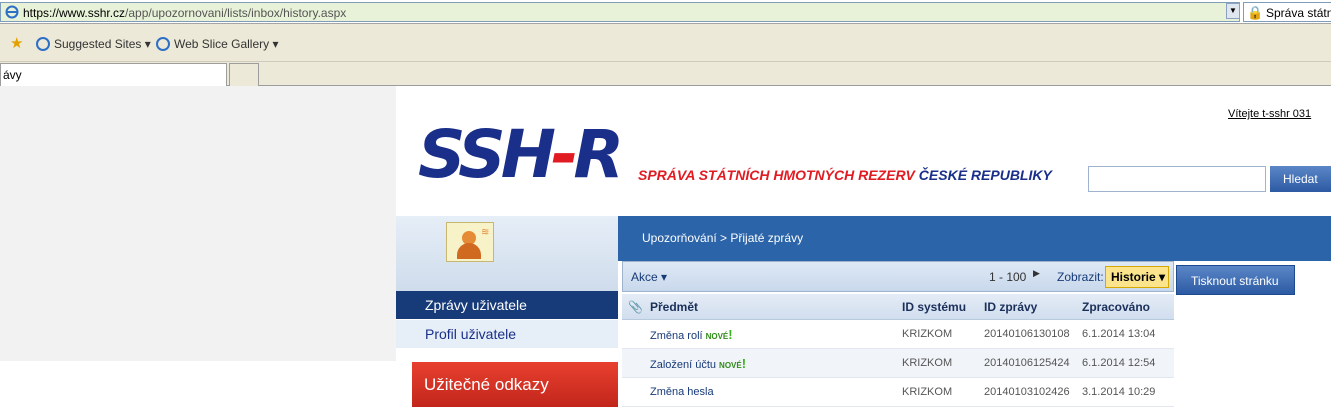 This screenshot has width=1331, height=413. What do you see at coordinates (113, 74) in the screenshot?
I see `browser-tab: ávy` at bounding box center [113, 74].